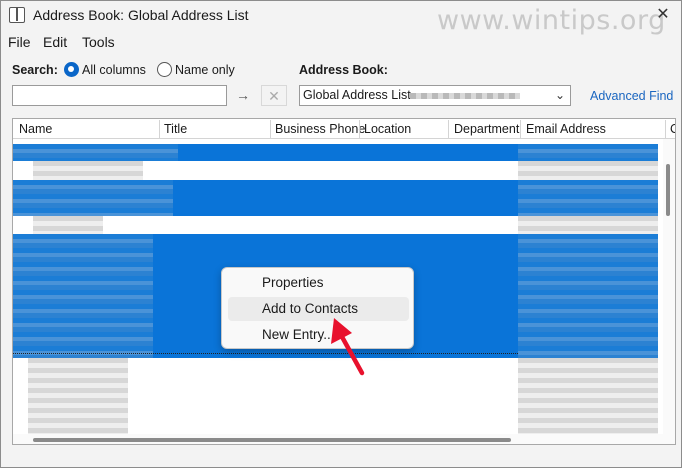 This screenshot has width=682, height=468. I want to click on red-arrow-icon, so click(348, 347).